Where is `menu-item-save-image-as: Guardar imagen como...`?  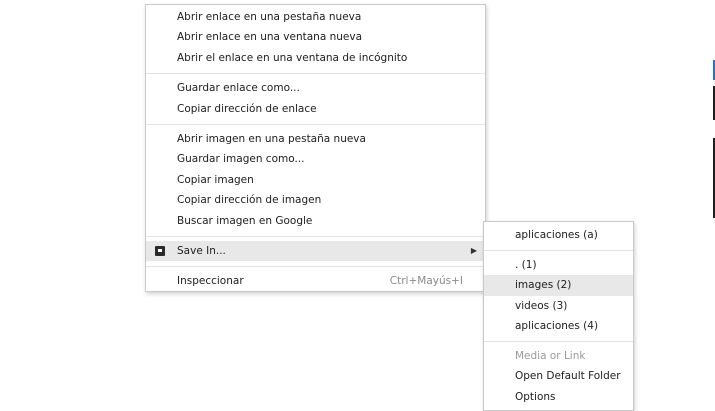 menu-item-save-image-as: Guardar imagen como... is located at coordinates (315, 159).